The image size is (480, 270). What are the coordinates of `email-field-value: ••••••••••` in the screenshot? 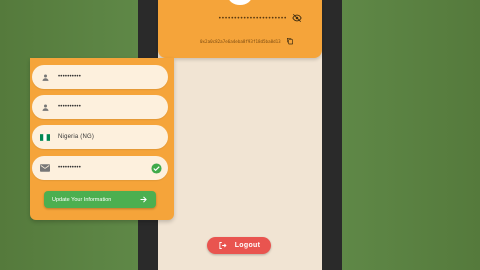 It's located at (70, 168).